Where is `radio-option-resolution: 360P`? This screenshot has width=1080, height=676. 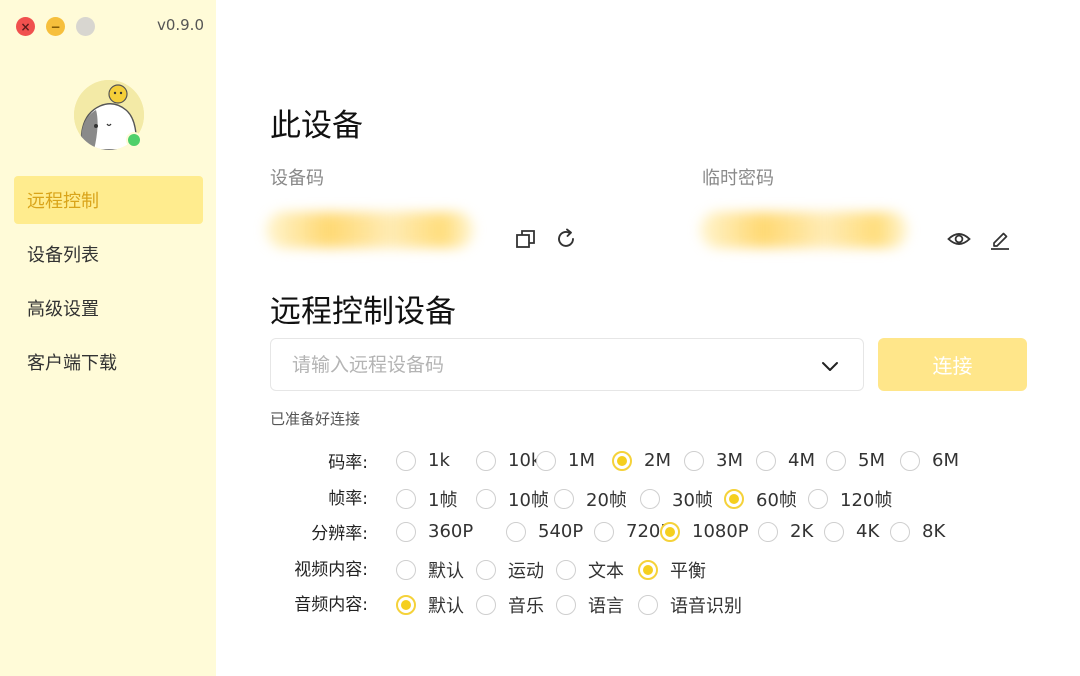
radio-option-resolution: 360P is located at coordinates (434, 531).